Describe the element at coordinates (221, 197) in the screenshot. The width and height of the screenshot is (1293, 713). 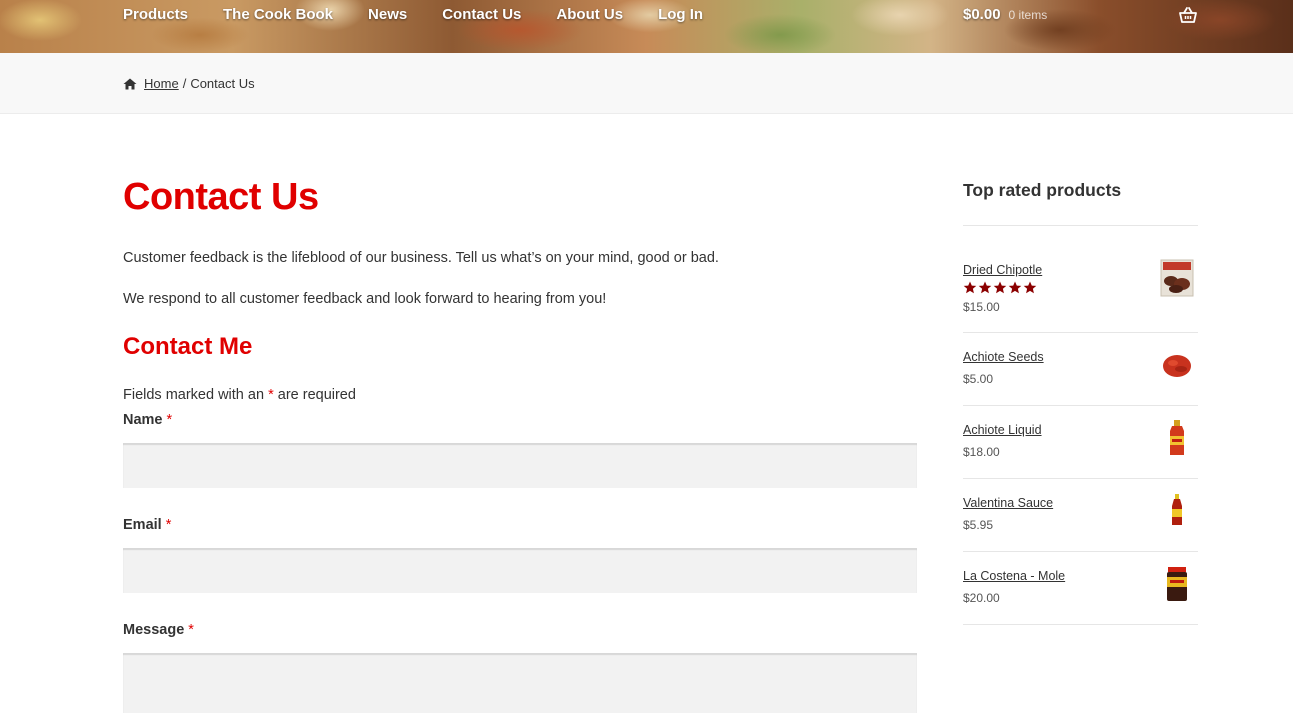
I see `page-title: Contact Us` at that location.